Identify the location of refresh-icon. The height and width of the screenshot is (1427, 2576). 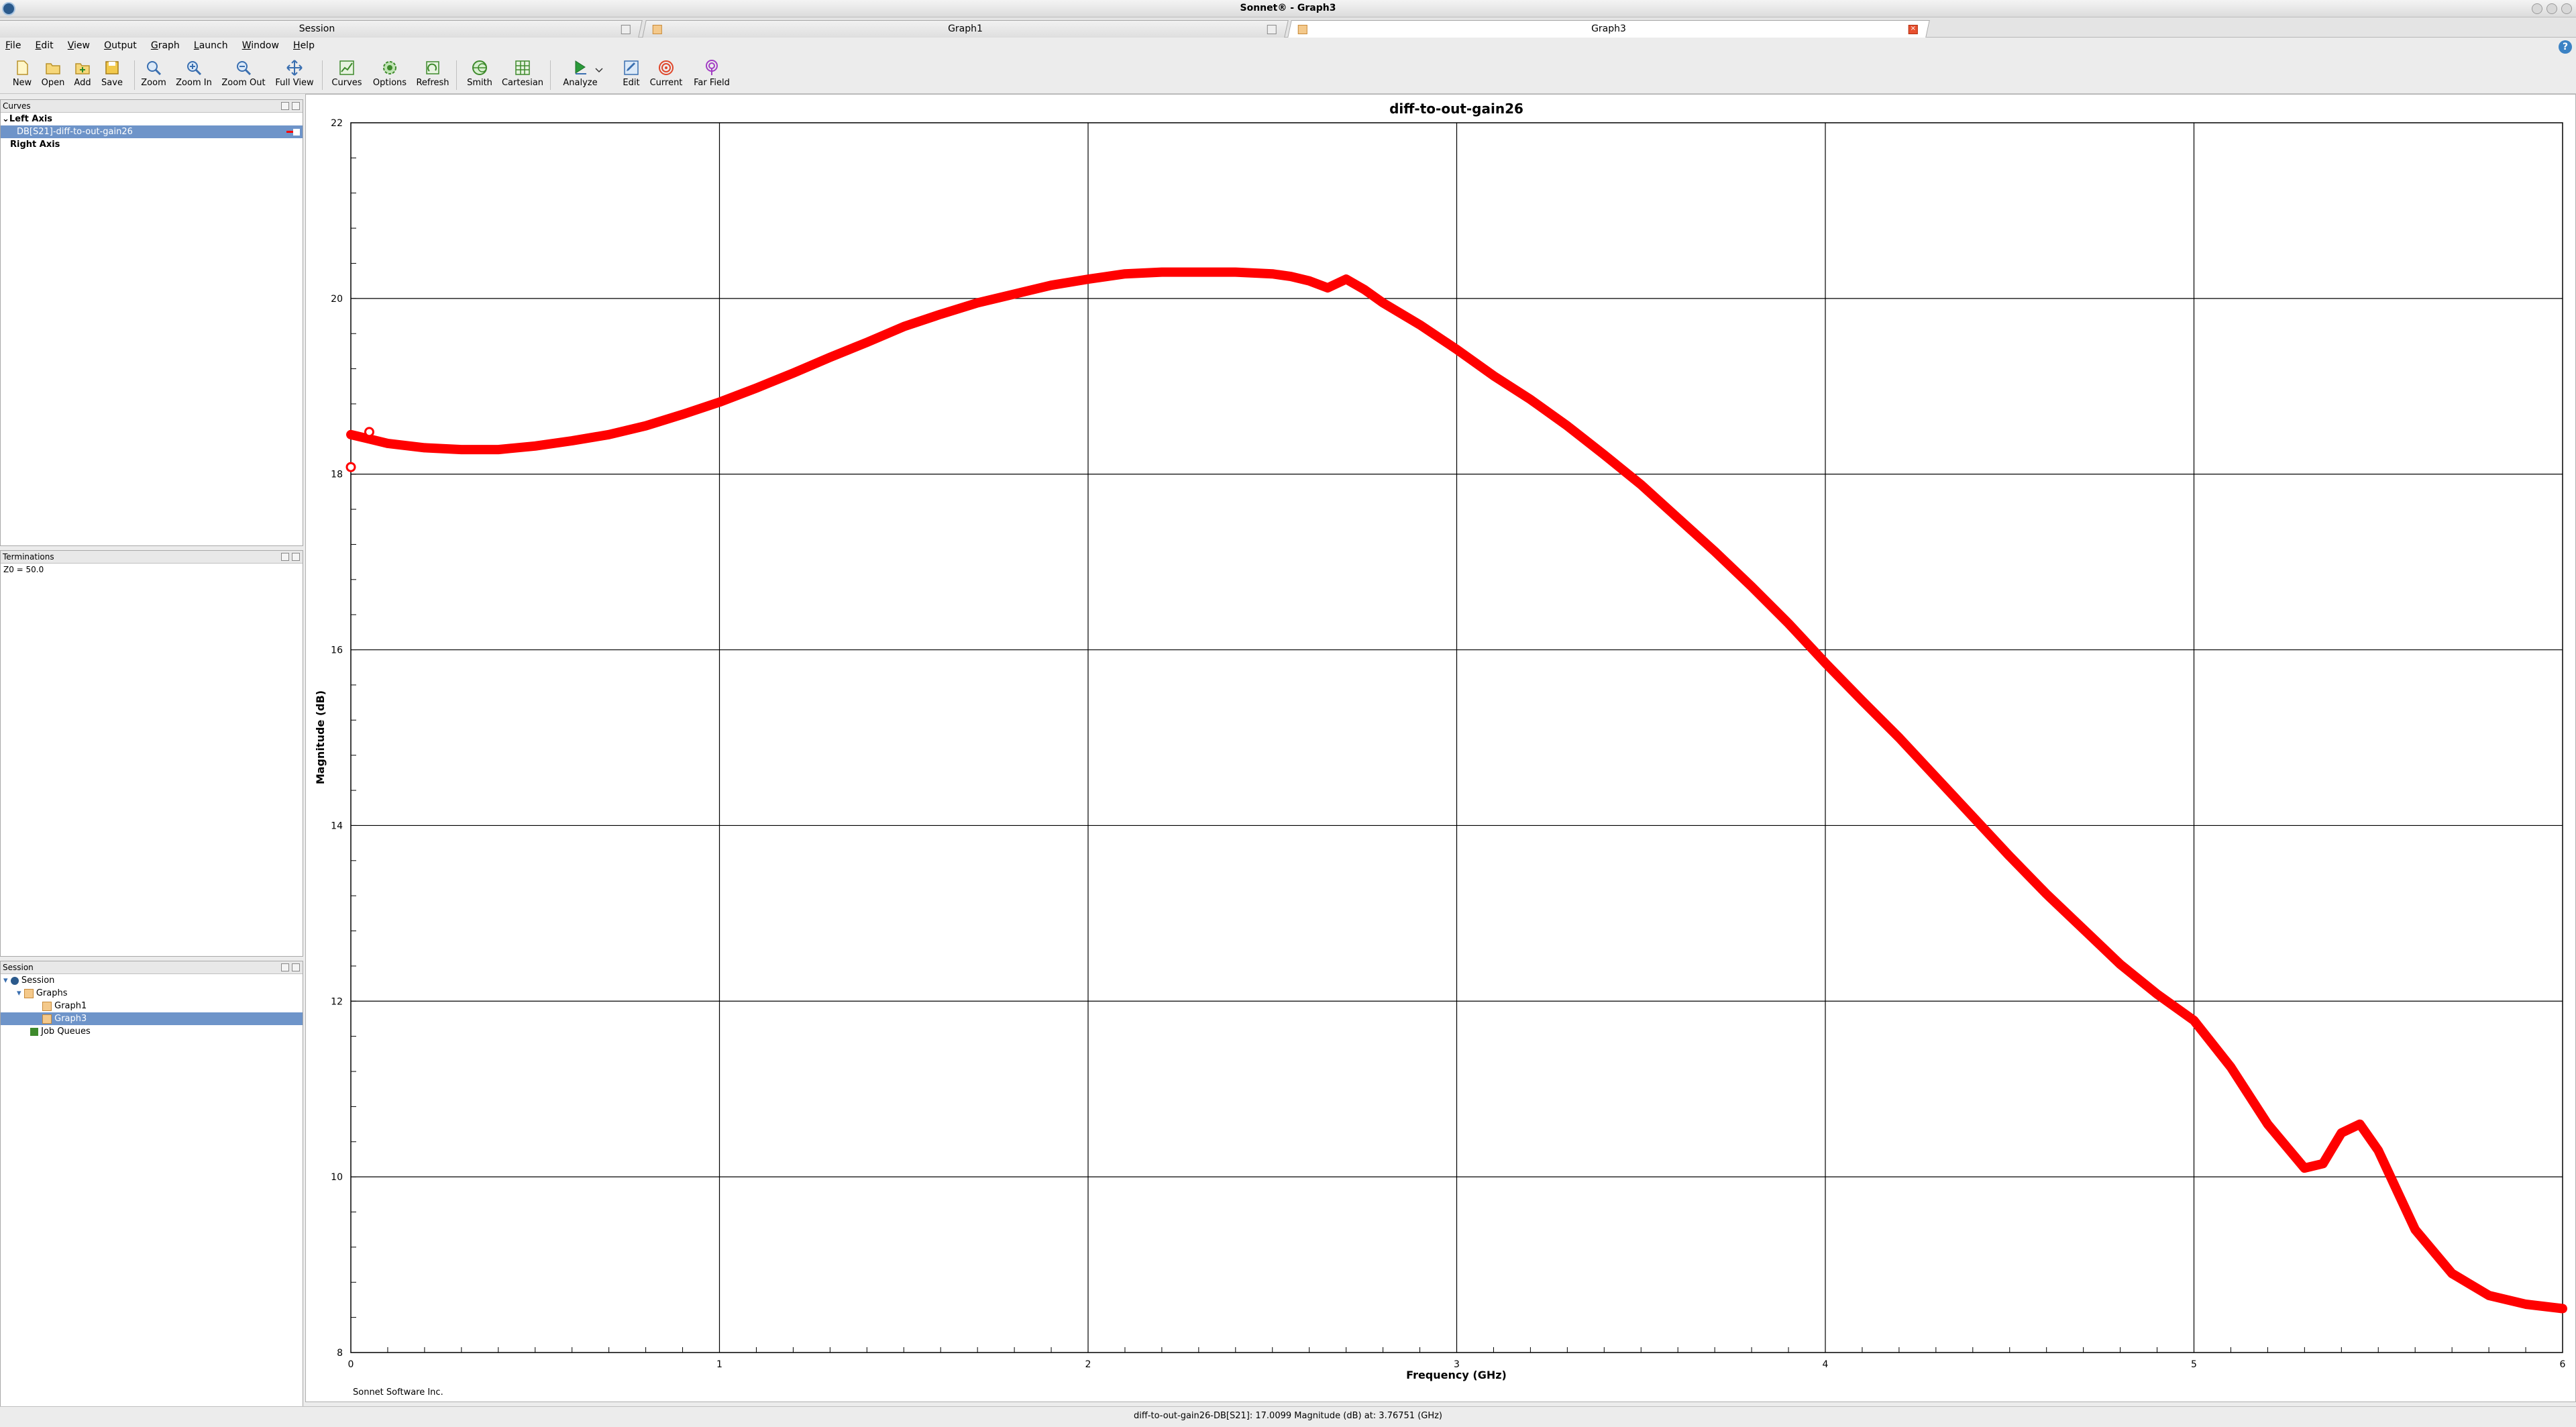
(432, 67).